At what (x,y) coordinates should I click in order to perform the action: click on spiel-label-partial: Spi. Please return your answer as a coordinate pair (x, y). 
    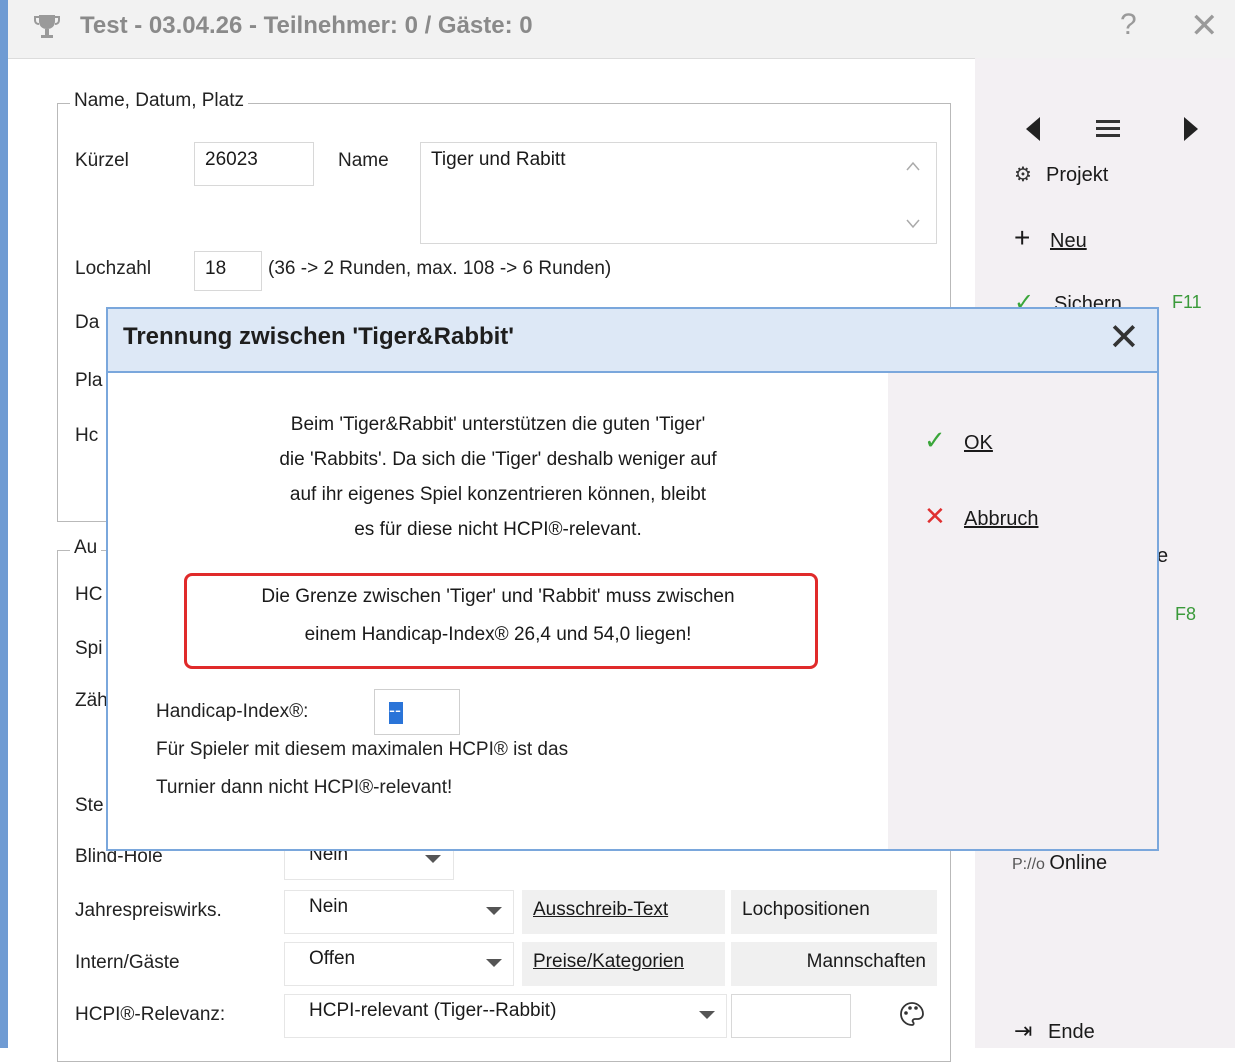
    Looking at the image, I should click on (89, 648).